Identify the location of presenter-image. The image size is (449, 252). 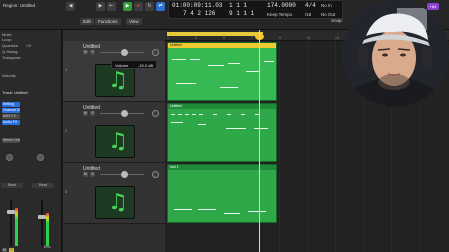
(395, 53).